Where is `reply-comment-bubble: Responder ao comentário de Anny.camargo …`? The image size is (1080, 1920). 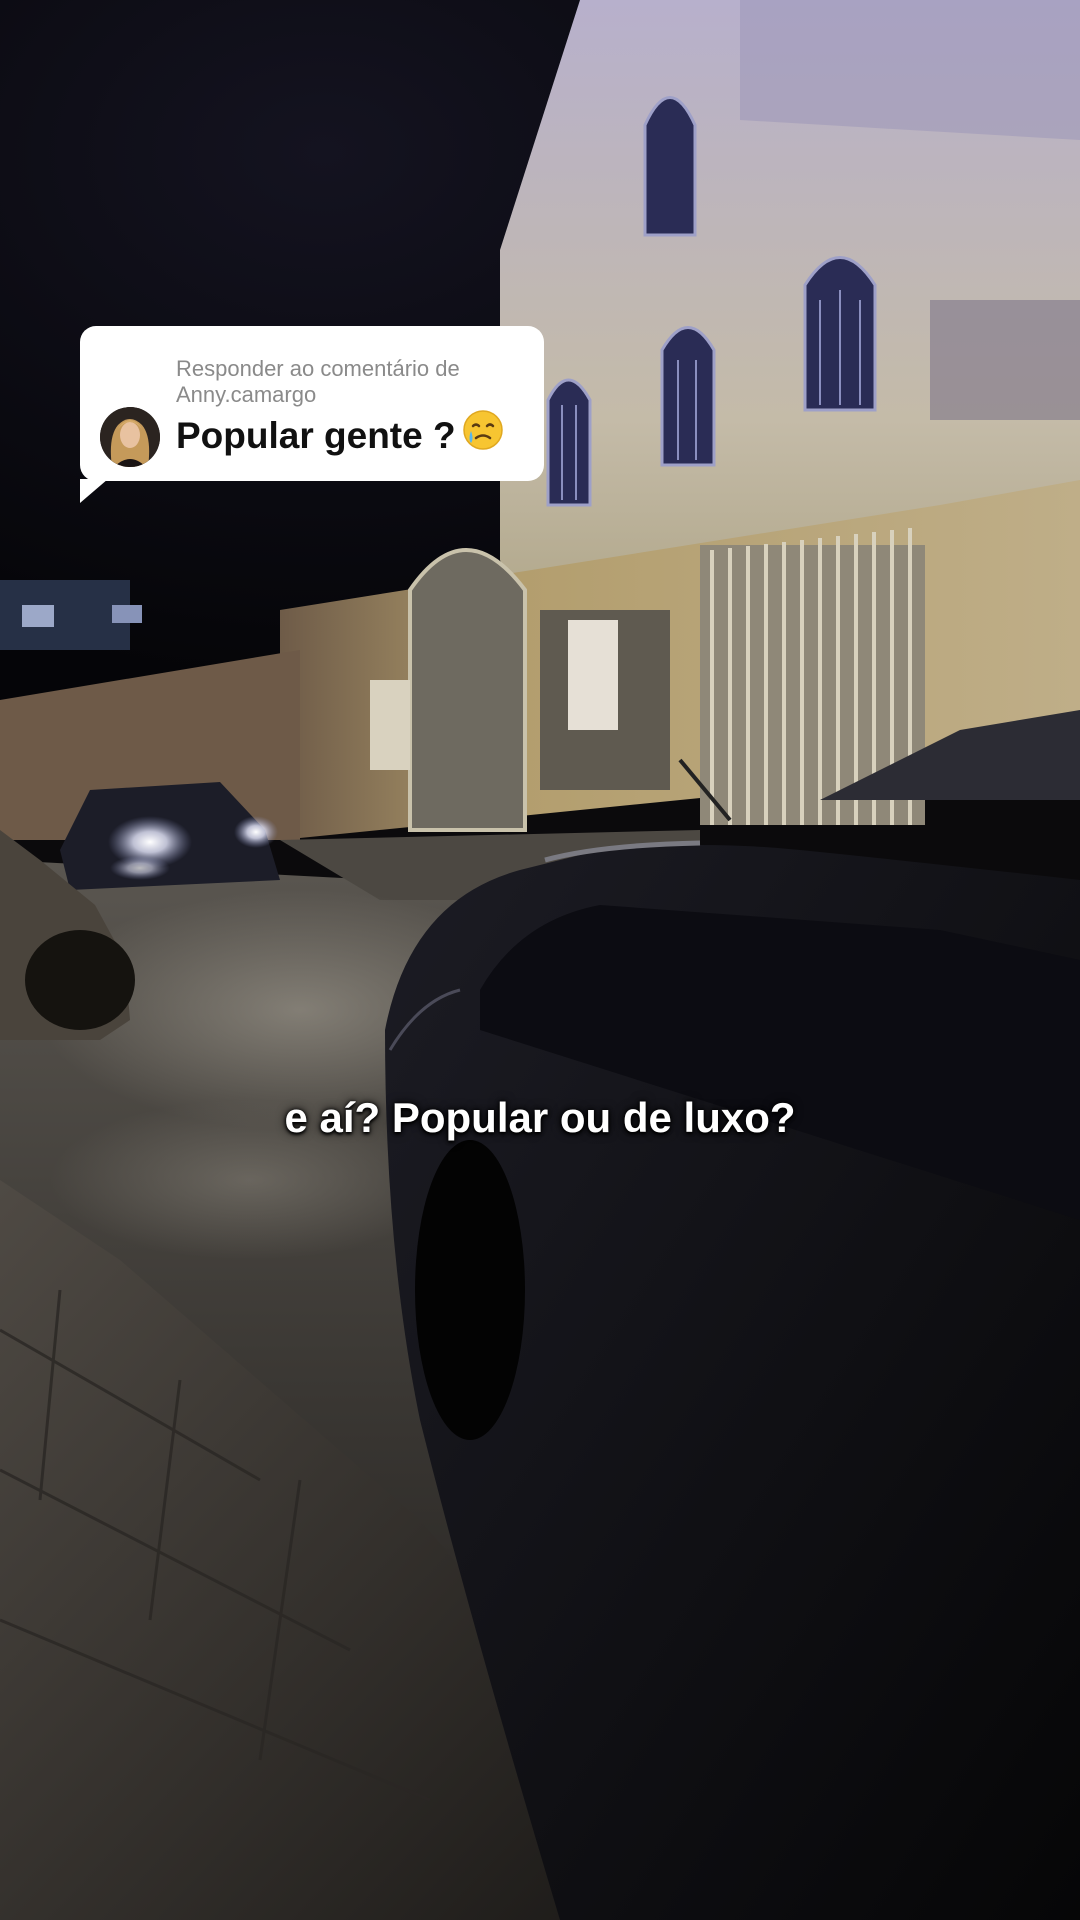
reply-comment-bubble: Responder ao comentário de Anny.camargo … is located at coordinates (312, 414).